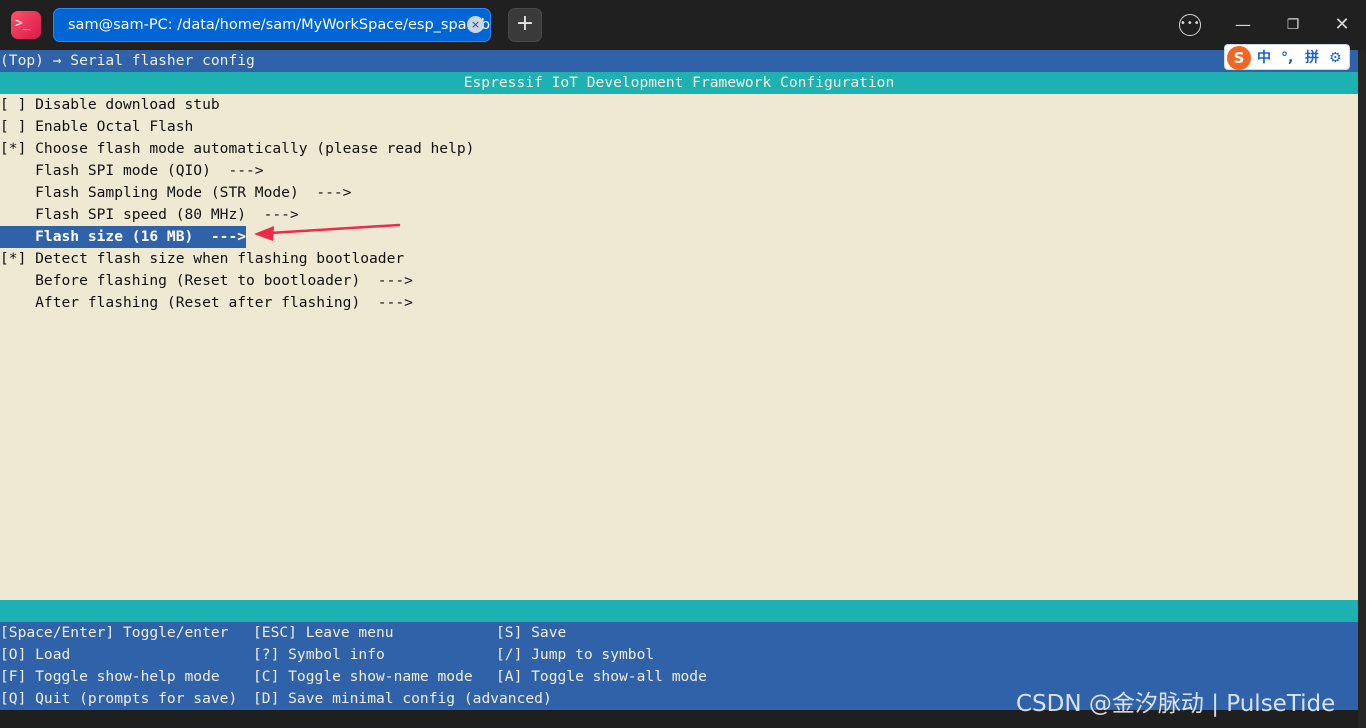 The image size is (1366, 728). What do you see at coordinates (1335, 58) in the screenshot?
I see `ime-settings-icon: ⚙` at bounding box center [1335, 58].